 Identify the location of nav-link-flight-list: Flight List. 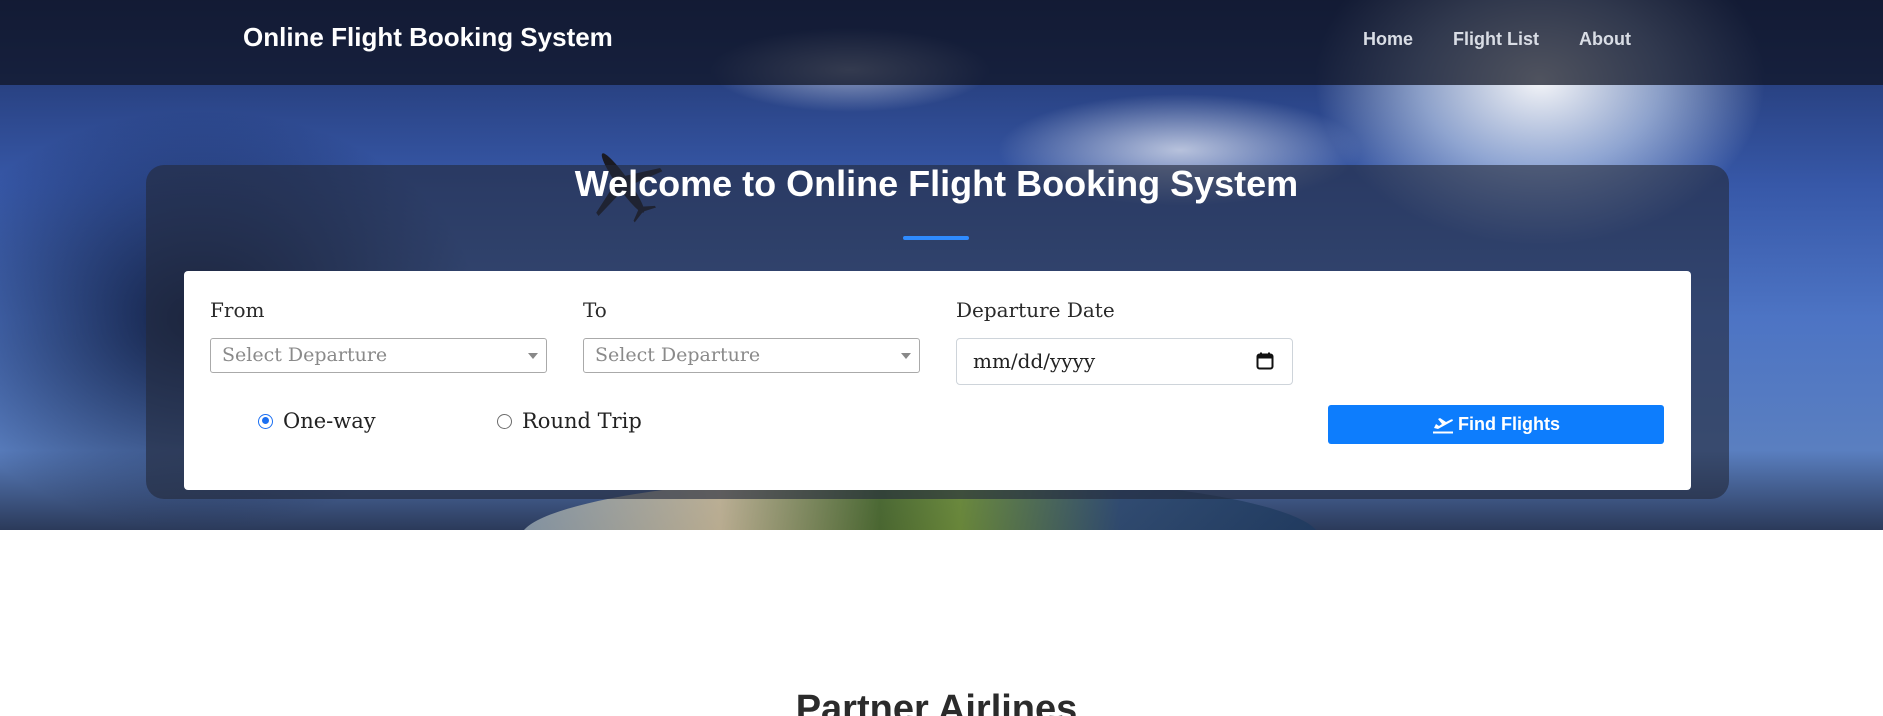
(1496, 39).